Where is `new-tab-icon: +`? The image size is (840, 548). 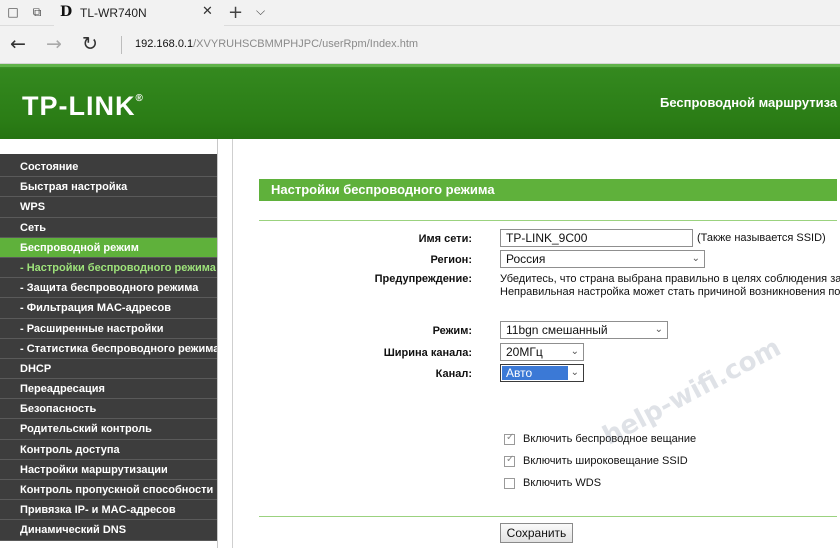 new-tab-icon: + is located at coordinates (235, 12).